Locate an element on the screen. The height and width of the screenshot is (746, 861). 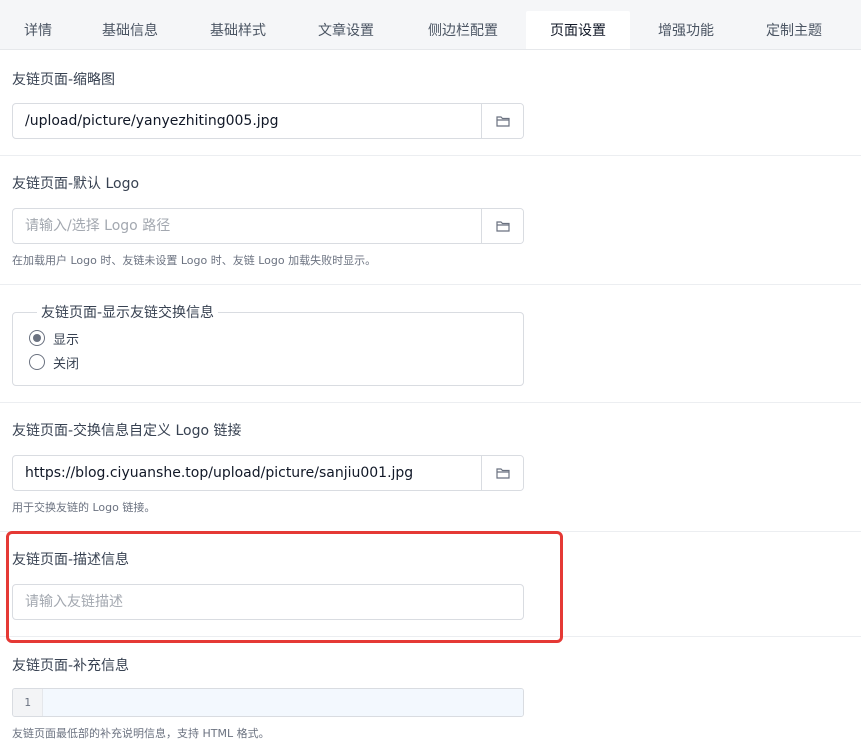
thumbnail-section: 友链页面-缩略图 is located at coordinates (430, 103).